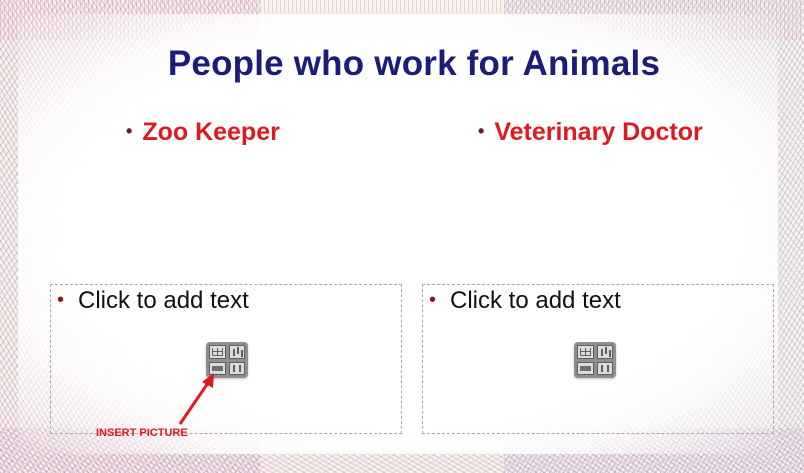  I want to click on left-placeholder-label: Click to add text, so click(163, 300).